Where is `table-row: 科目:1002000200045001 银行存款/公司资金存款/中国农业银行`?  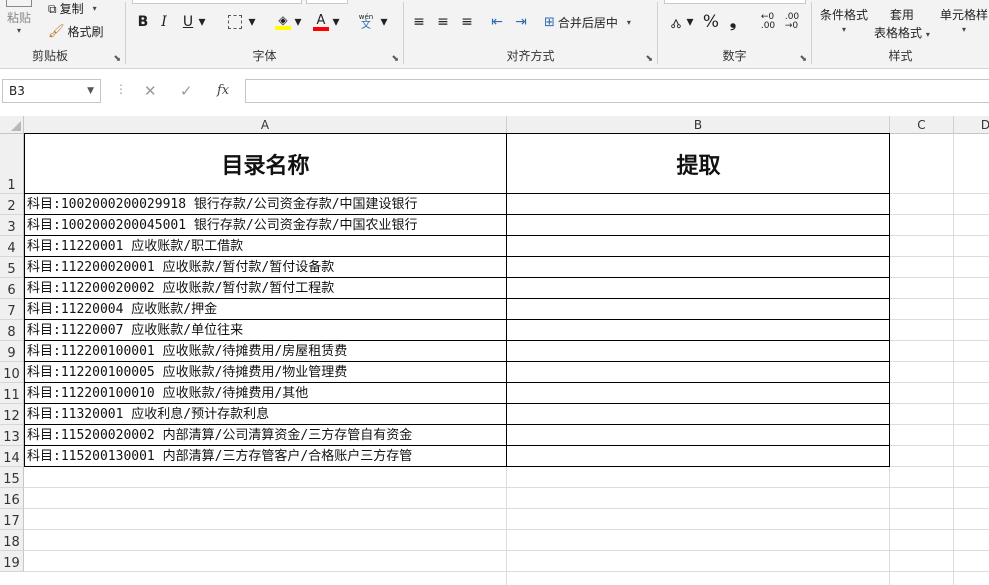 table-row: 科目:1002000200045001 银行存款/公司资金存款/中国农业银行 is located at coordinates (265, 225).